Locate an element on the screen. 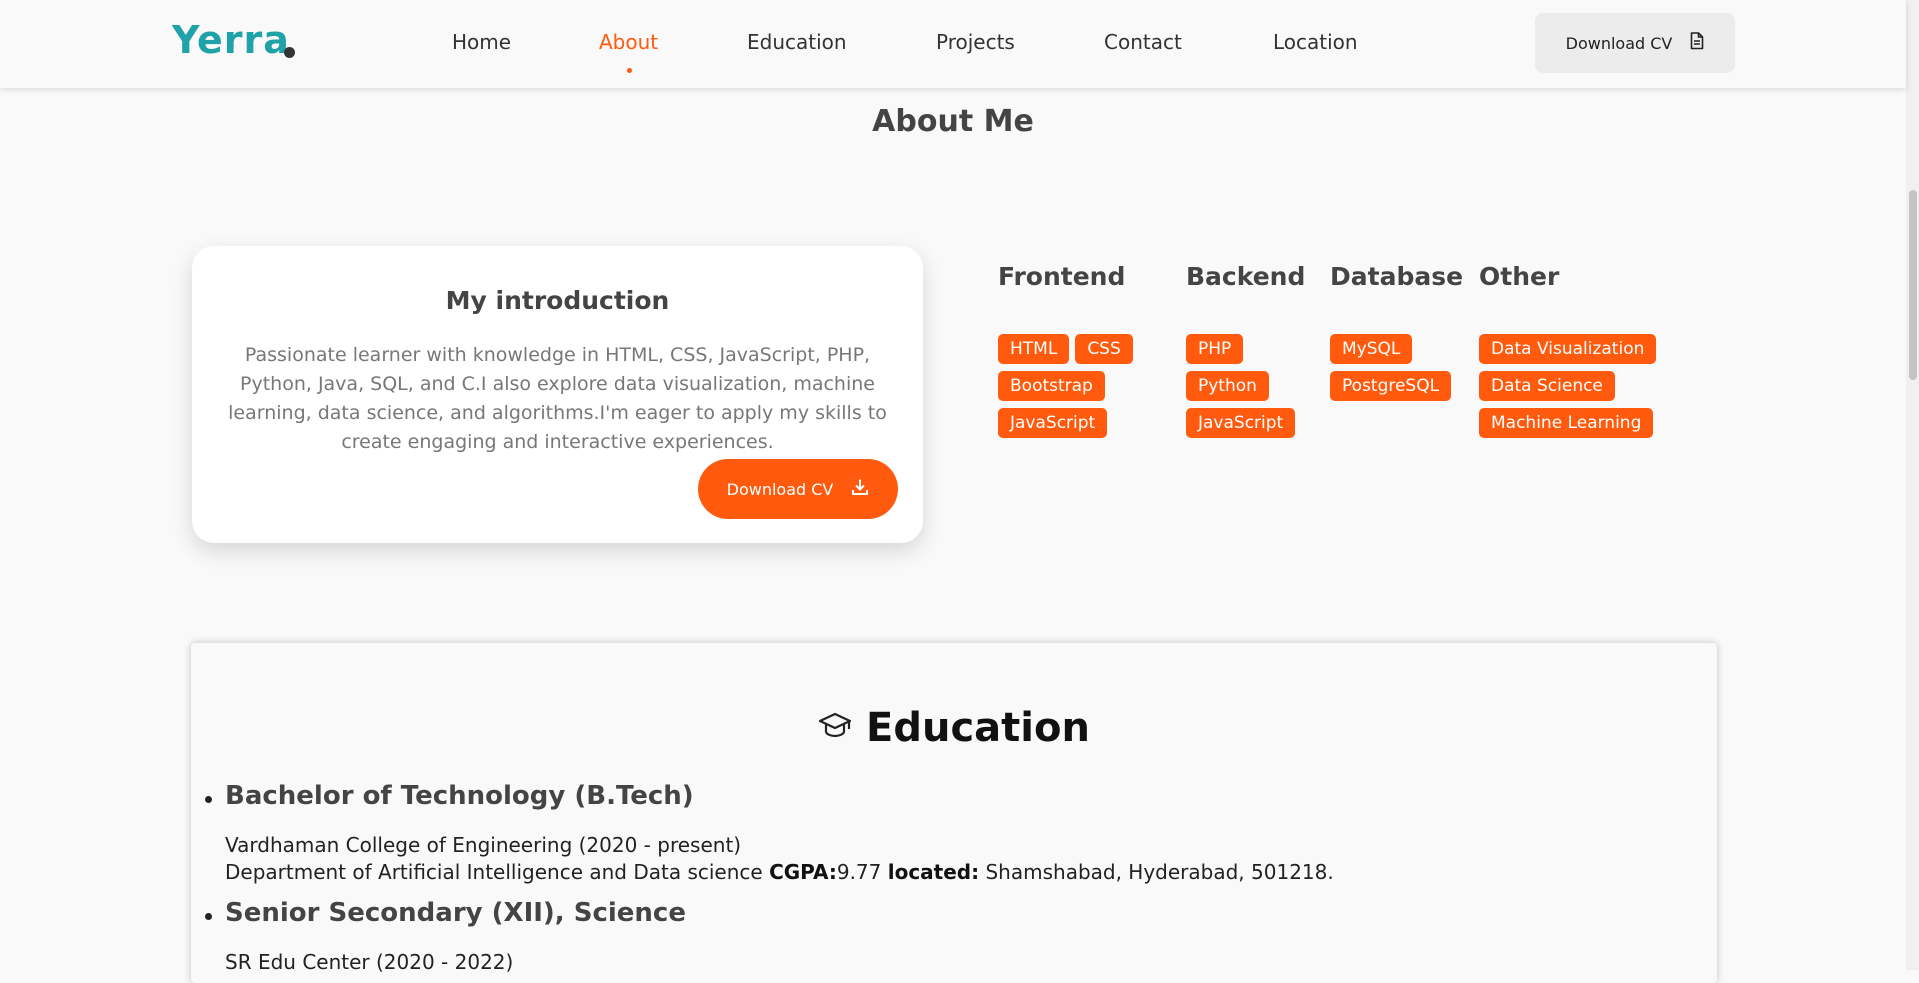 Image resolution: width=1919 pixels, height=983 pixels. skill-tag: PHP is located at coordinates (1215, 349).